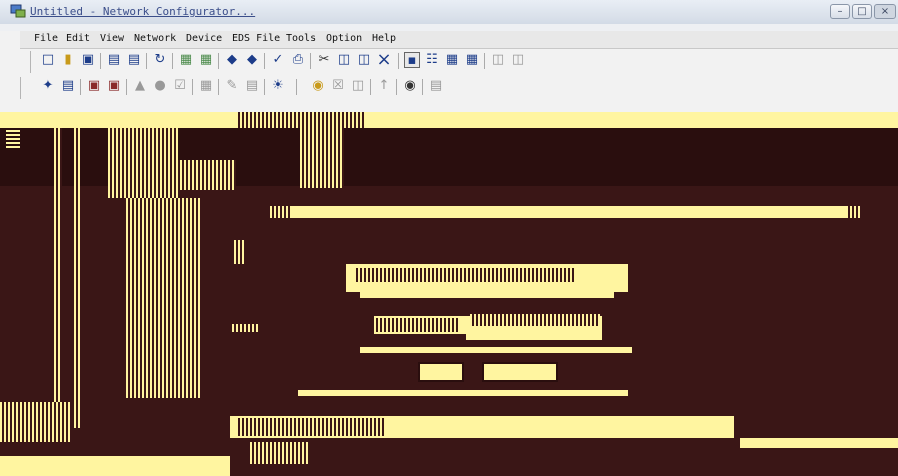 The width and height of the screenshot is (898, 476). I want to click on zoom-in-icon: ◫, so click(498, 60).